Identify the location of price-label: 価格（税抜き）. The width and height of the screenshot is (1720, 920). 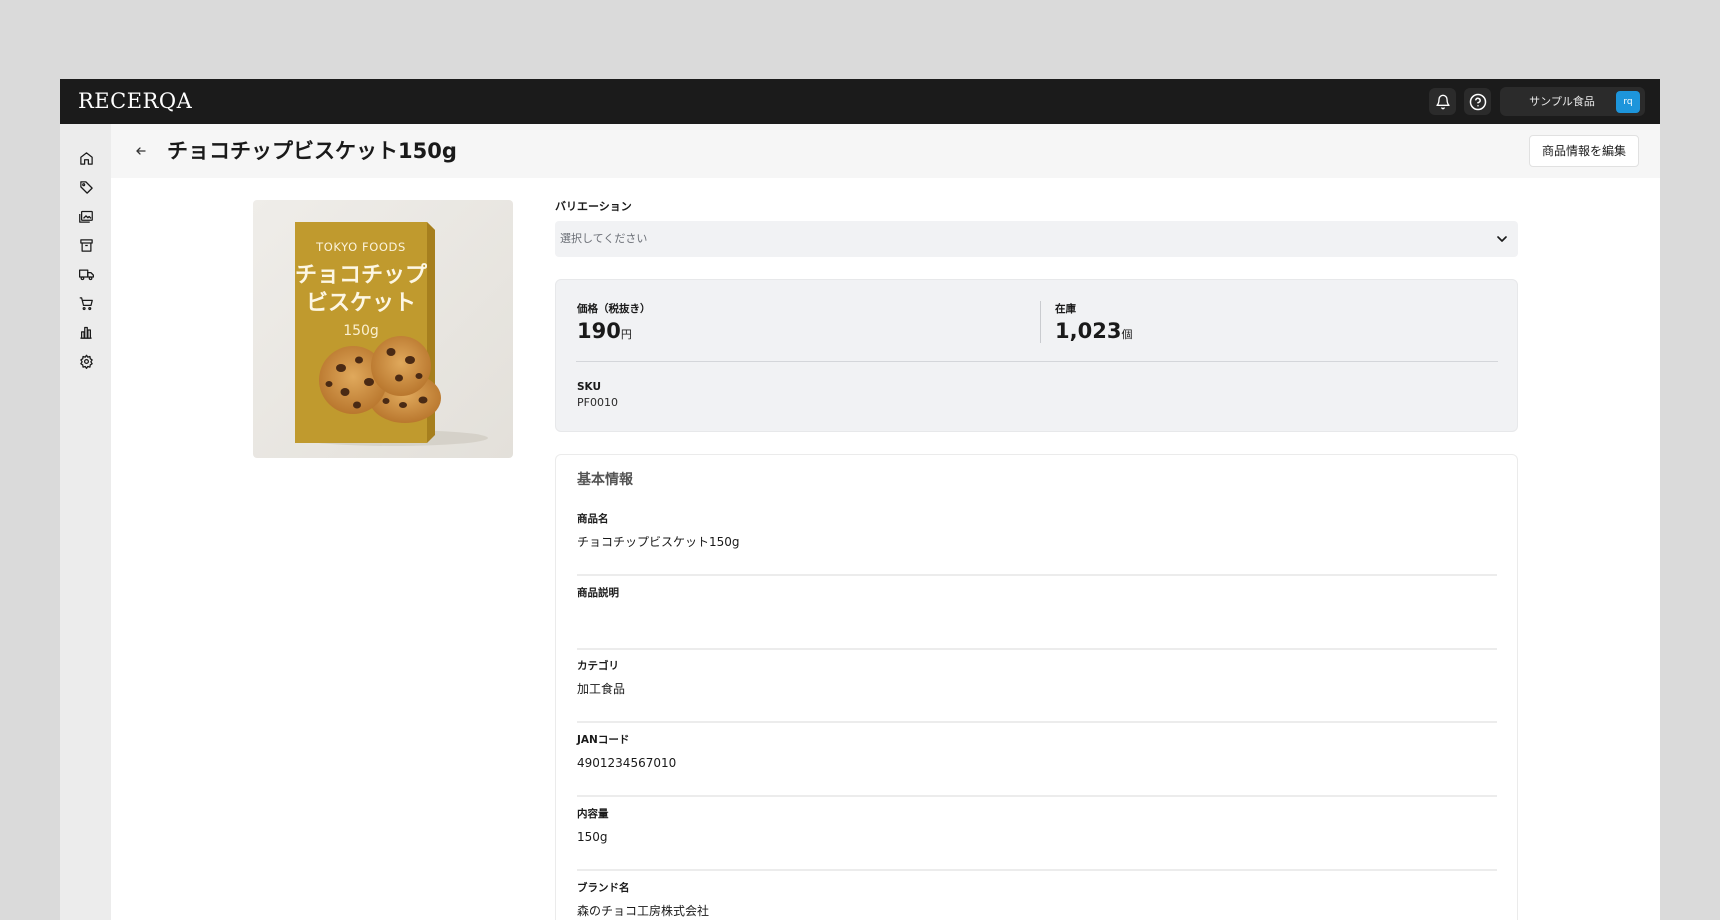
(614, 309).